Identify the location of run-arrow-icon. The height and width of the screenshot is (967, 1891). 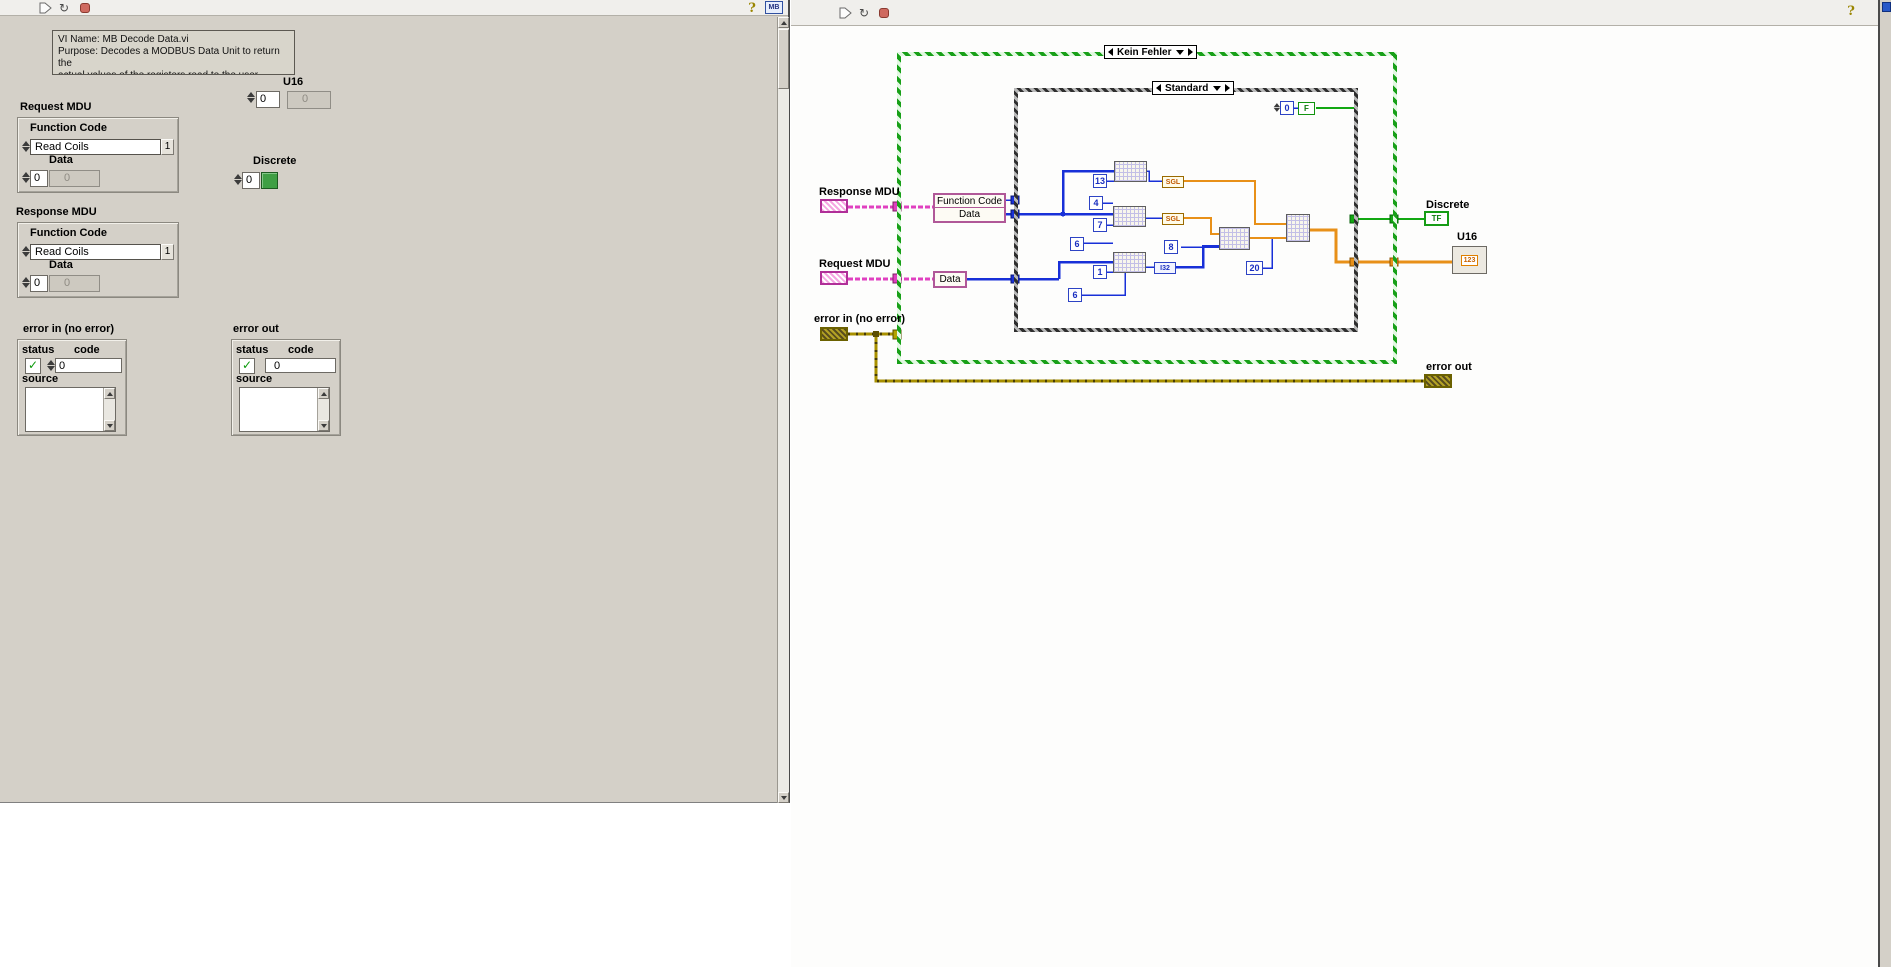
(45, 8).